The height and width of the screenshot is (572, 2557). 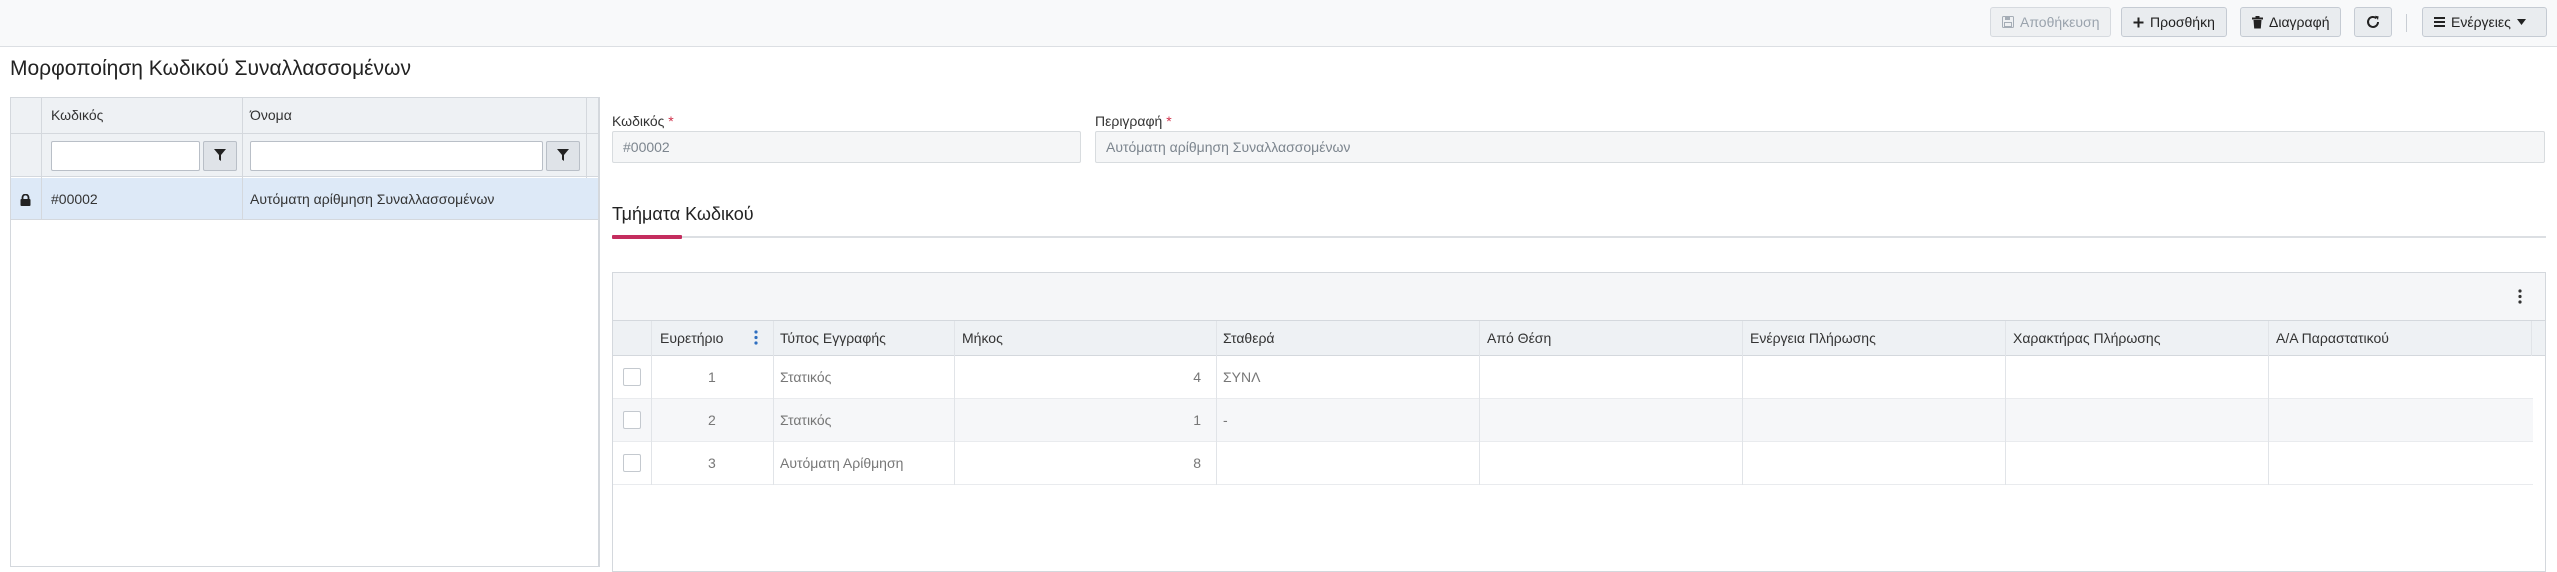 What do you see at coordinates (271, 115) in the screenshot?
I see `column-header-name: Όνομα` at bounding box center [271, 115].